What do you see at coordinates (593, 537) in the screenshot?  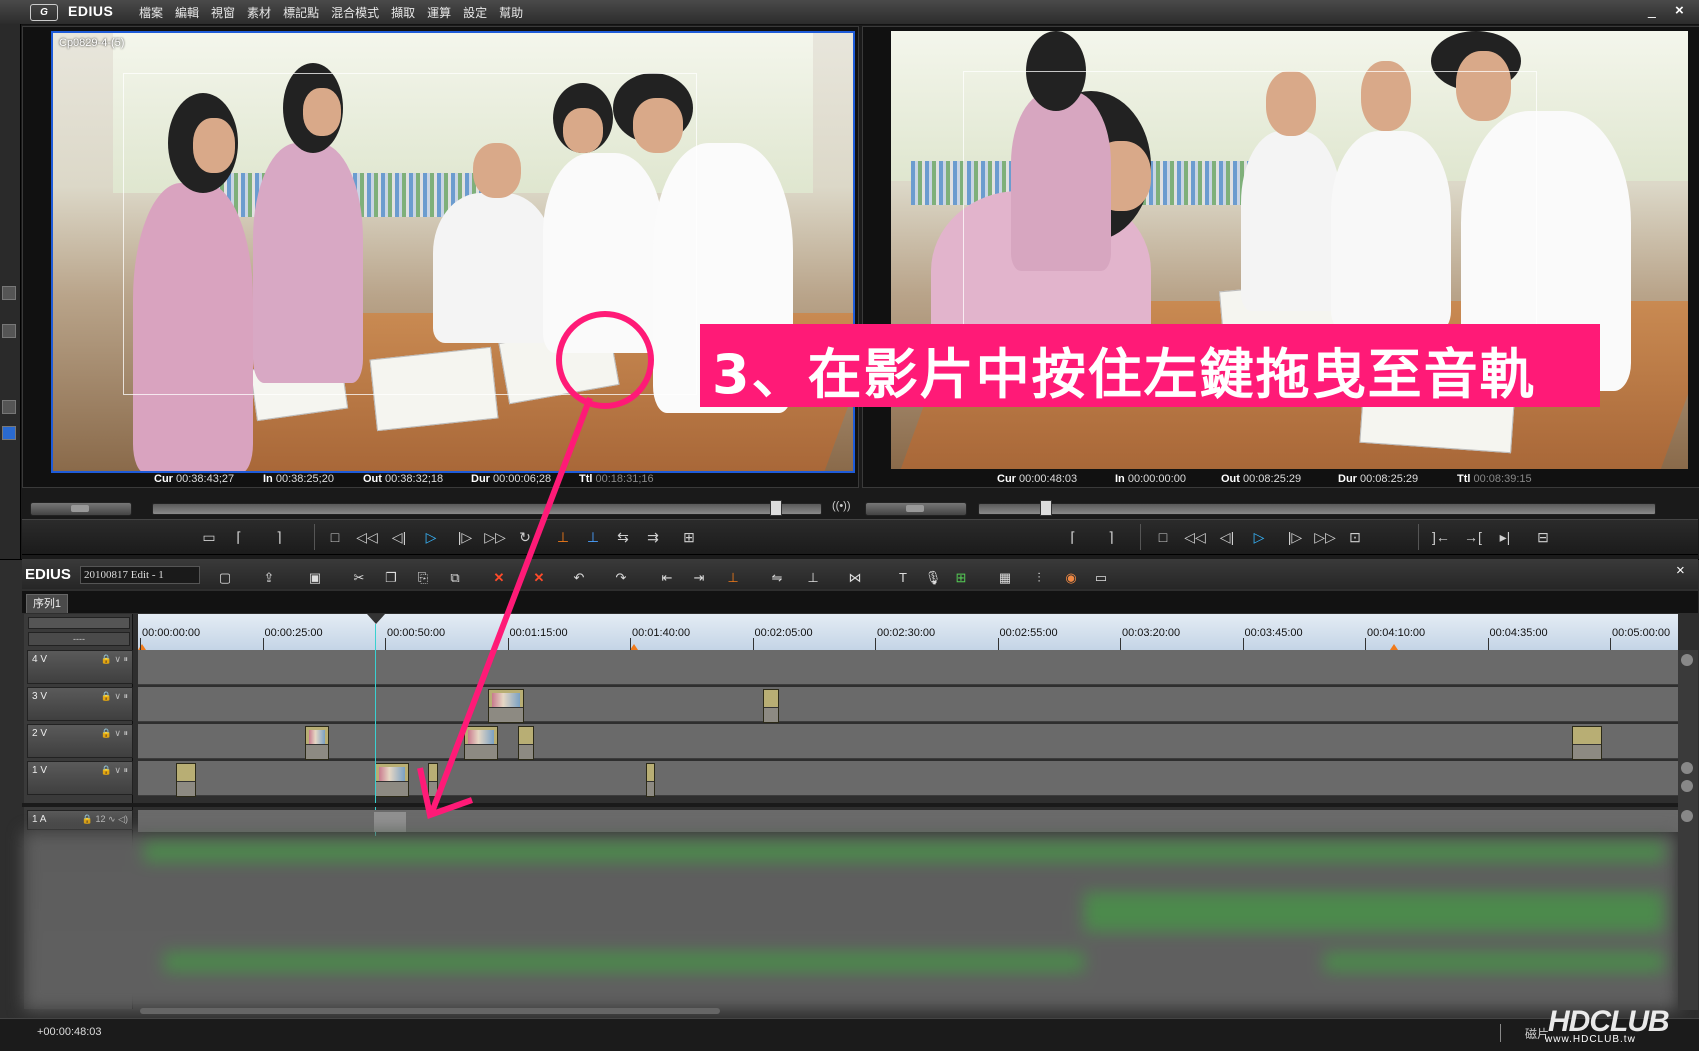 I see `overwrite-to-timeline-icon: ⊥` at bounding box center [593, 537].